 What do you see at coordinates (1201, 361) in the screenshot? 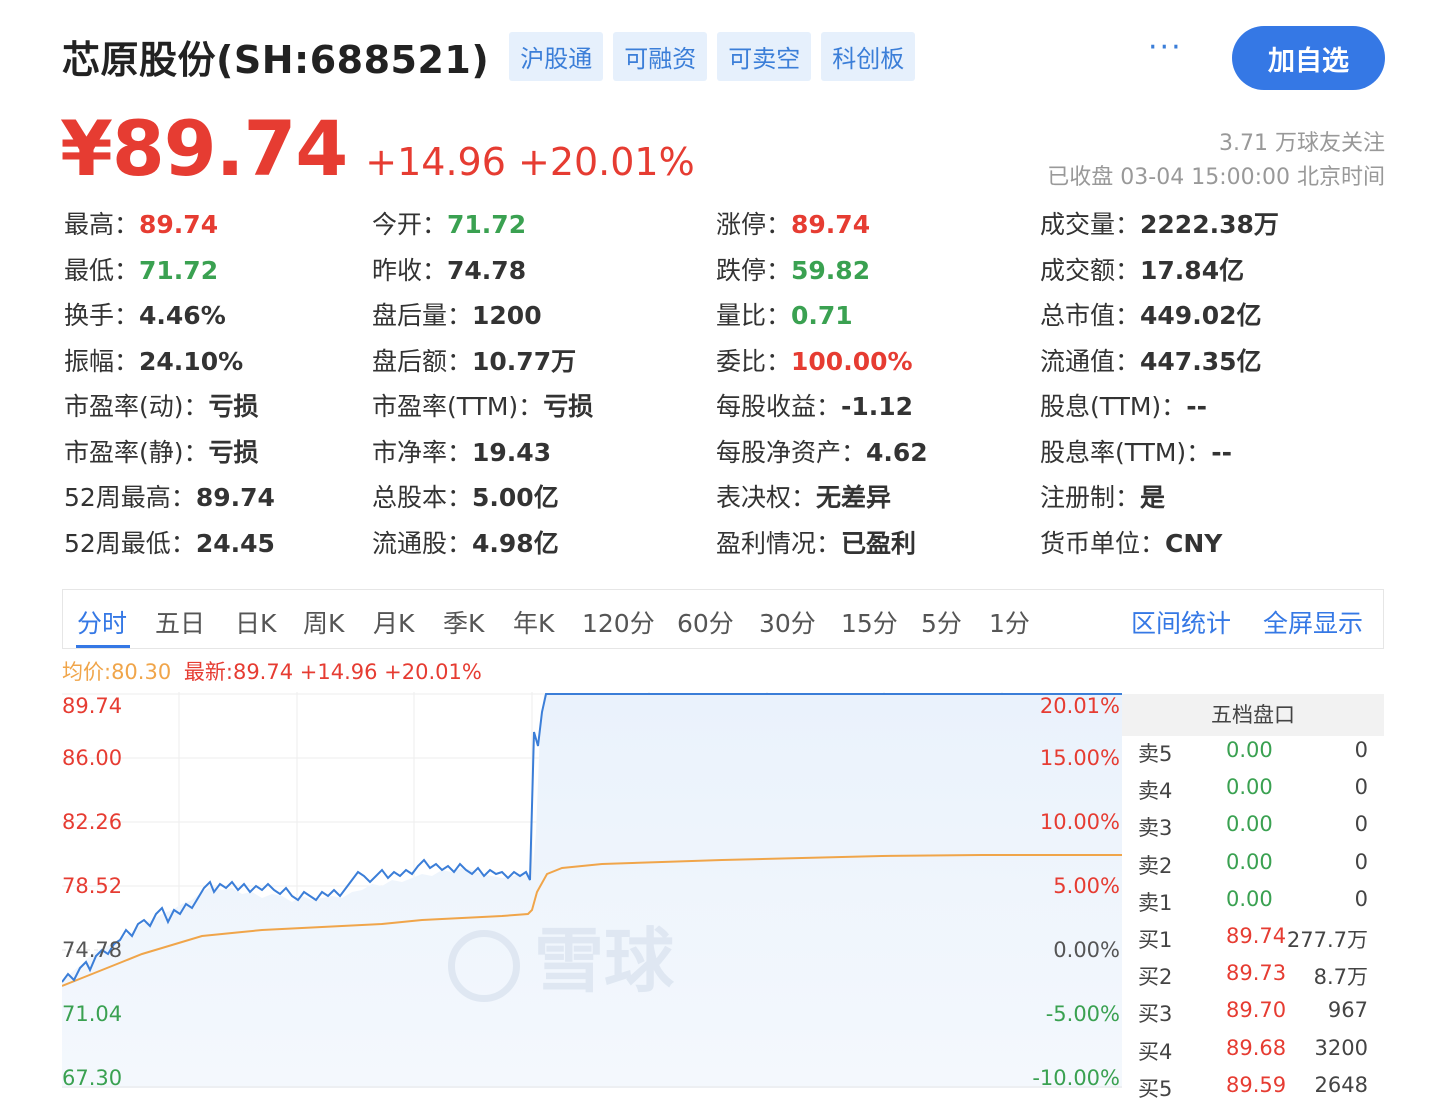
I see `stat-value: 447.35亿` at bounding box center [1201, 361].